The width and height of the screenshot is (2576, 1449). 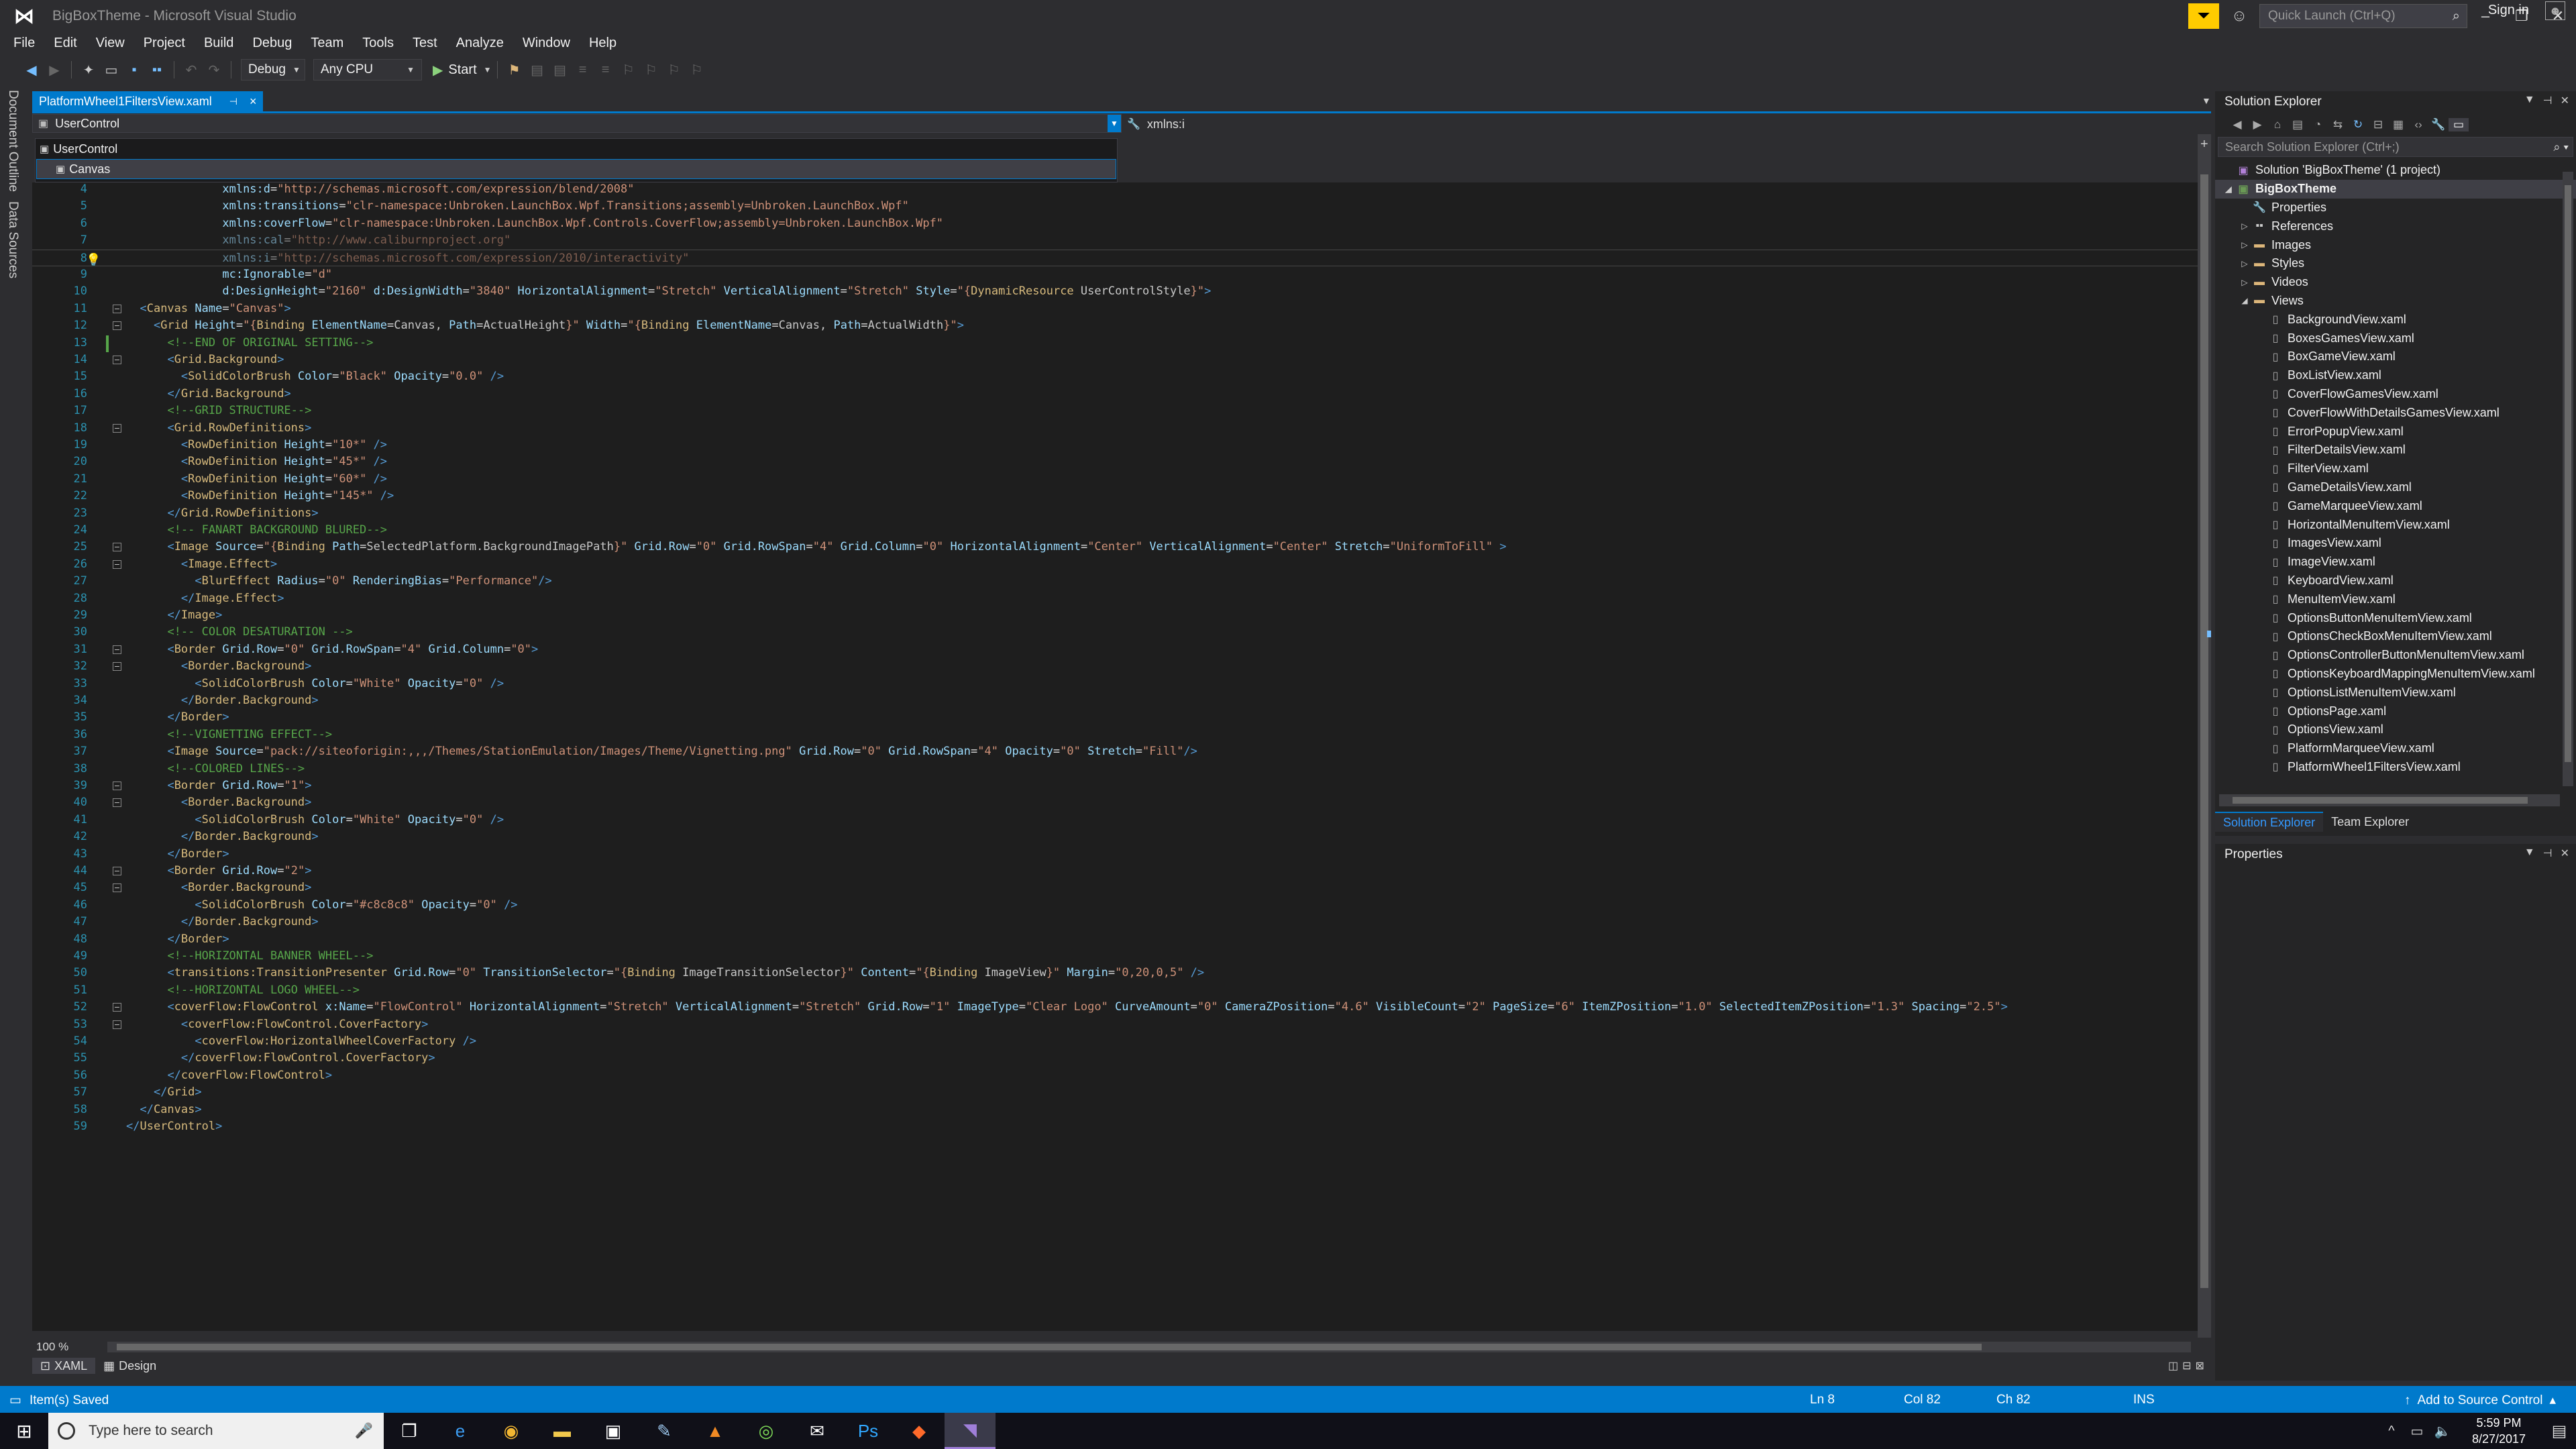 What do you see at coordinates (1116, 479) in the screenshot?
I see `code-line: 21 <RowDefinition Height="60*" />` at bounding box center [1116, 479].